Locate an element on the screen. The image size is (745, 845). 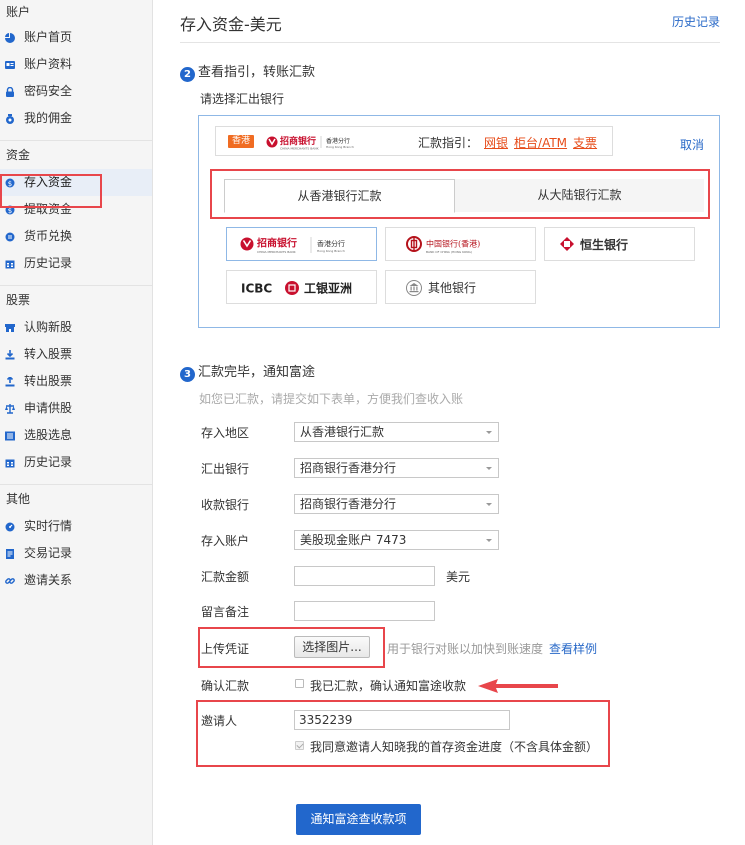
submit-notify-button: 通知富途查收款项 is located at coordinates (358, 819).